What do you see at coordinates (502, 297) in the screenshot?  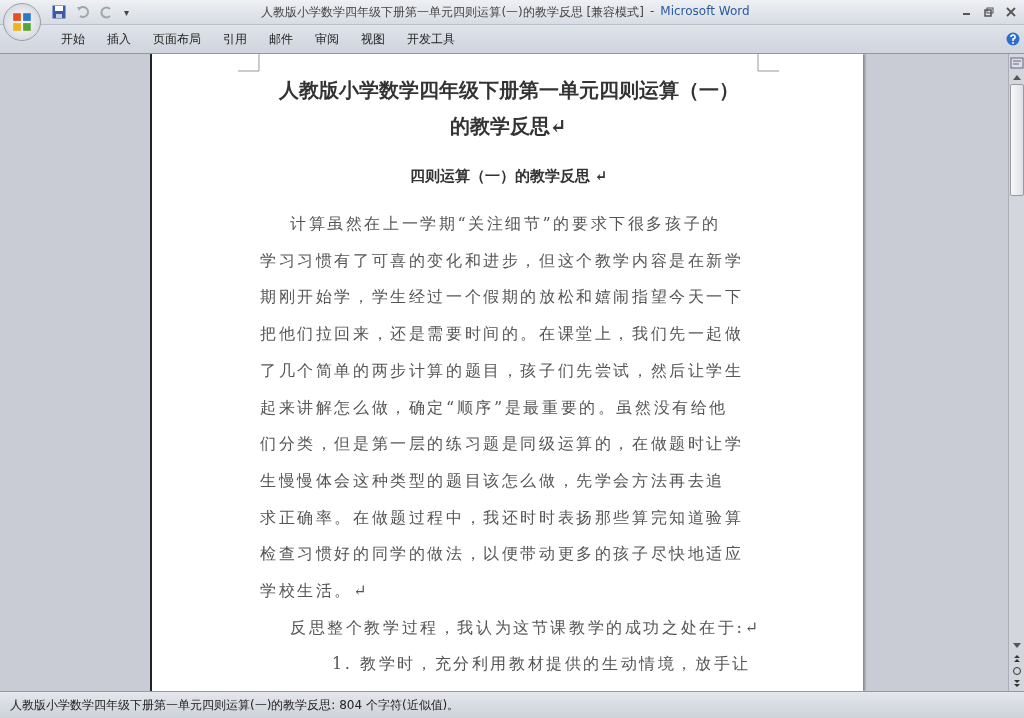 I see `paragraph-line: 期刚开始学，学生经过一个假期的放松和嬉闹指望今天一下` at bounding box center [502, 297].